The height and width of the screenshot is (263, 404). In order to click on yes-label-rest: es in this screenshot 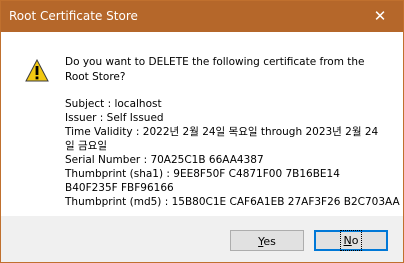, I will do `click(269, 241)`.